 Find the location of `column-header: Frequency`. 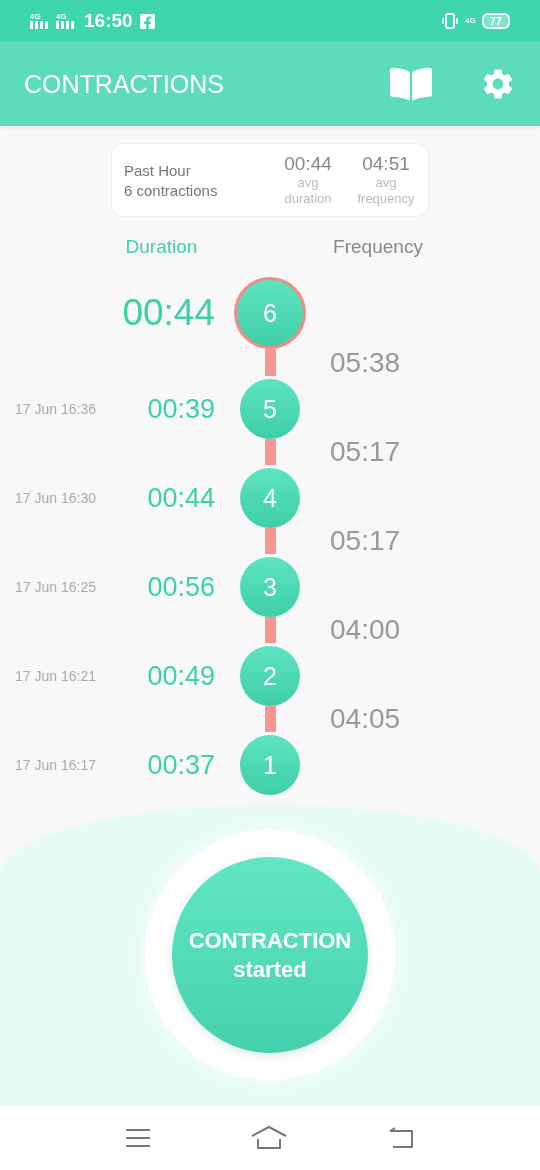

column-header: Frequency is located at coordinates (378, 247).